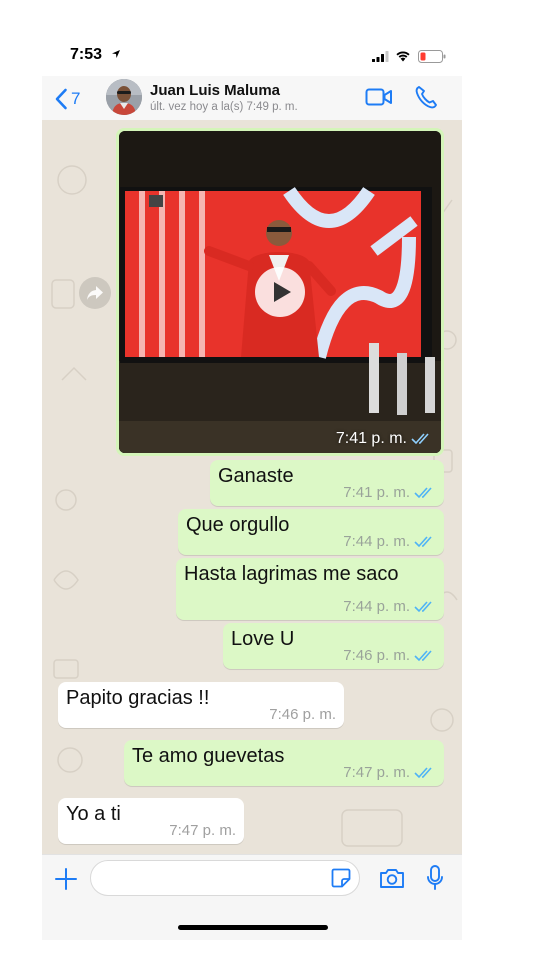 The height and width of the screenshot is (960, 540). What do you see at coordinates (403, 56) in the screenshot?
I see `wifi-icon` at bounding box center [403, 56].